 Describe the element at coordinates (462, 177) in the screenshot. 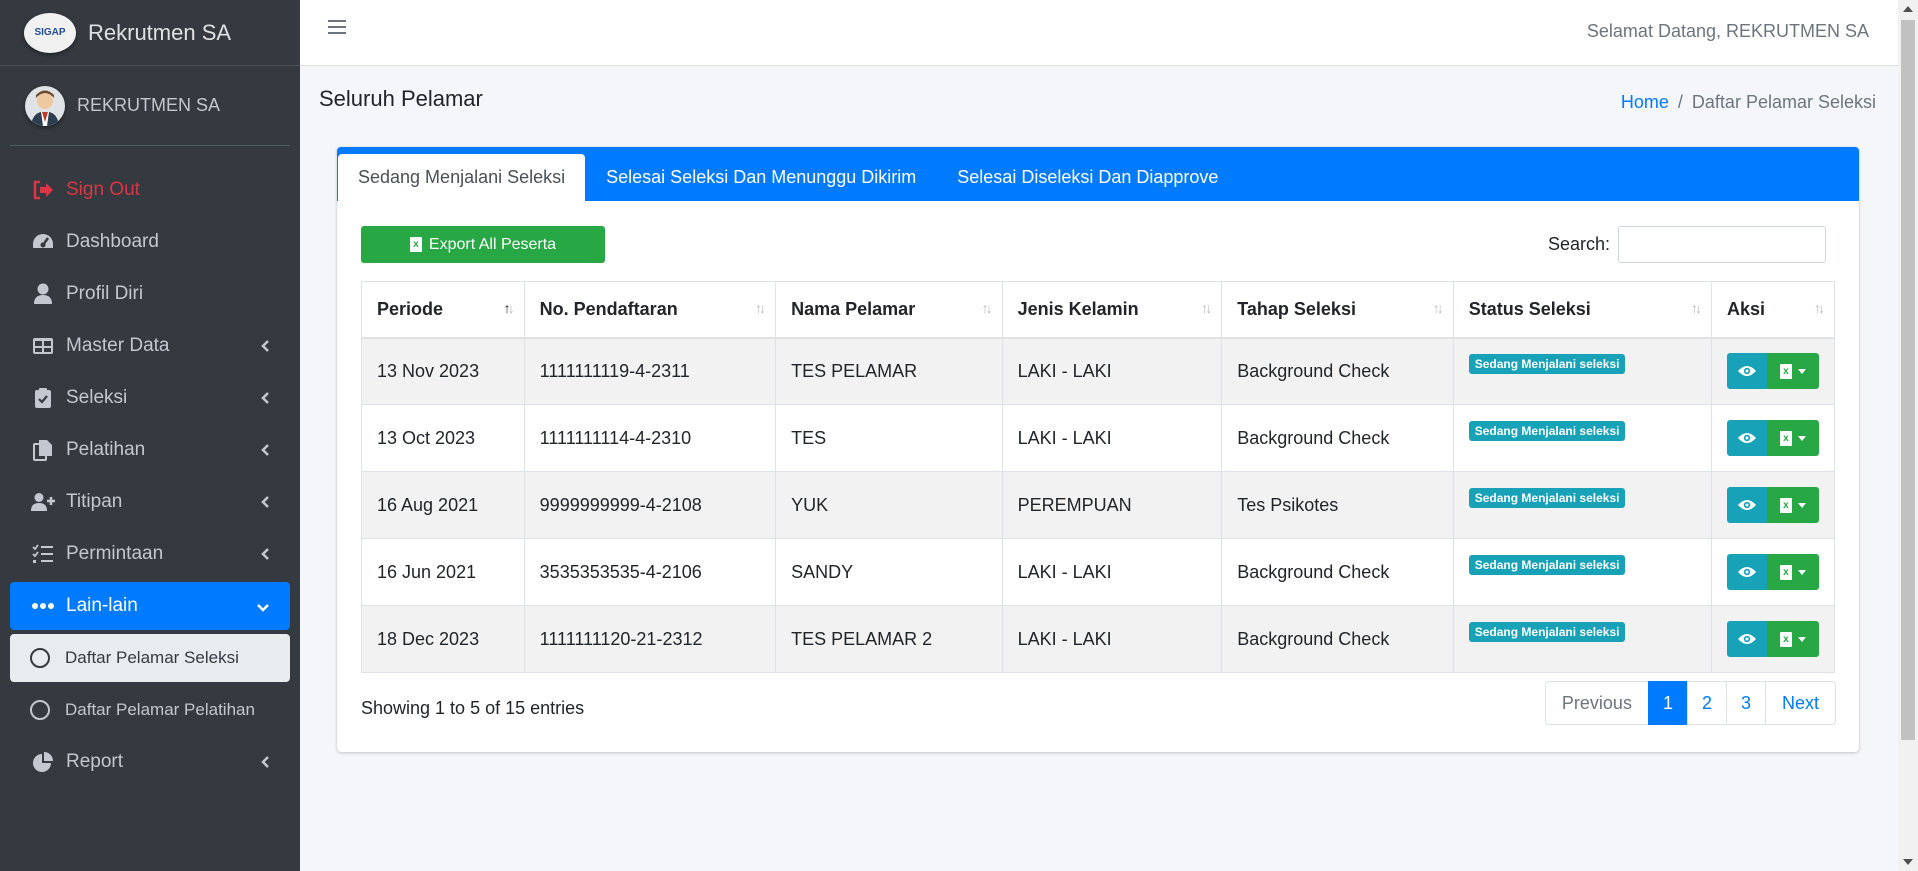

I see `tab-sedang-menjalani-seleksi: Sedang Menjalani Seleksi` at that location.